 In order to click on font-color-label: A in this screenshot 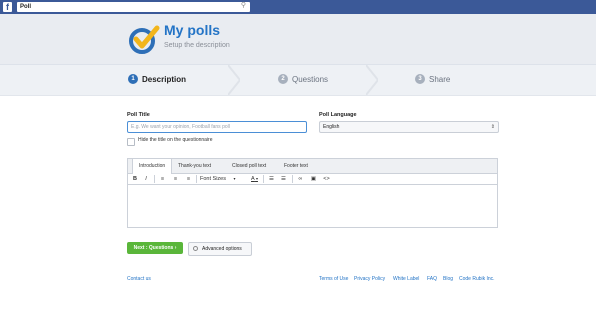, I will do `click(253, 179)`.